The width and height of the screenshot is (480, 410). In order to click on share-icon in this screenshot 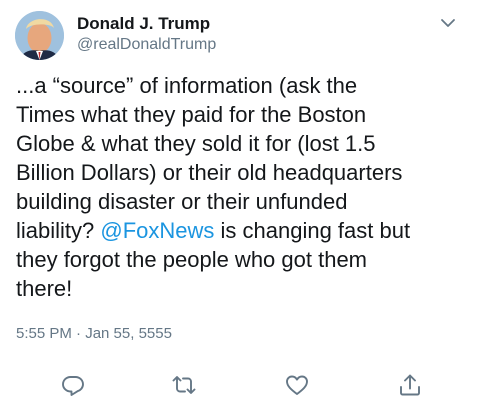, I will do `click(410, 385)`.